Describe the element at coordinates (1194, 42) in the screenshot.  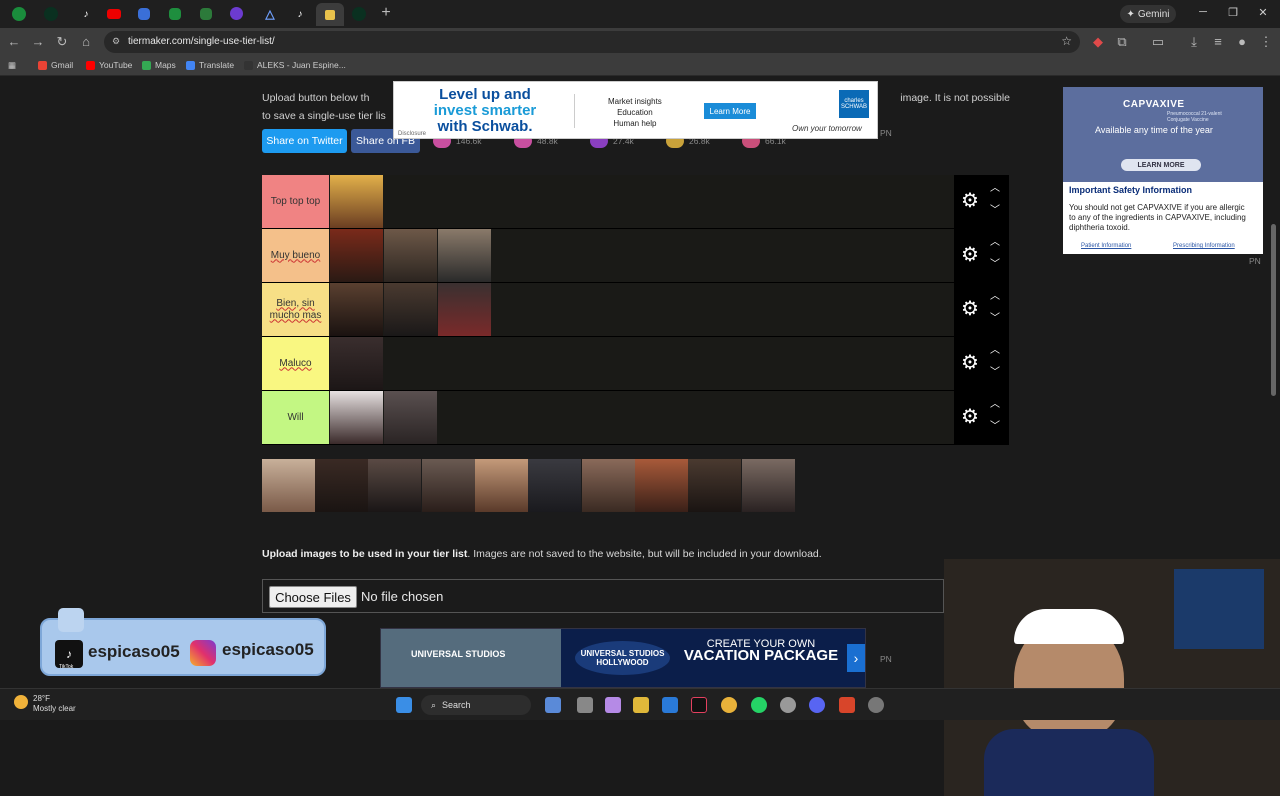
I see `download-icon: ⤓` at that location.